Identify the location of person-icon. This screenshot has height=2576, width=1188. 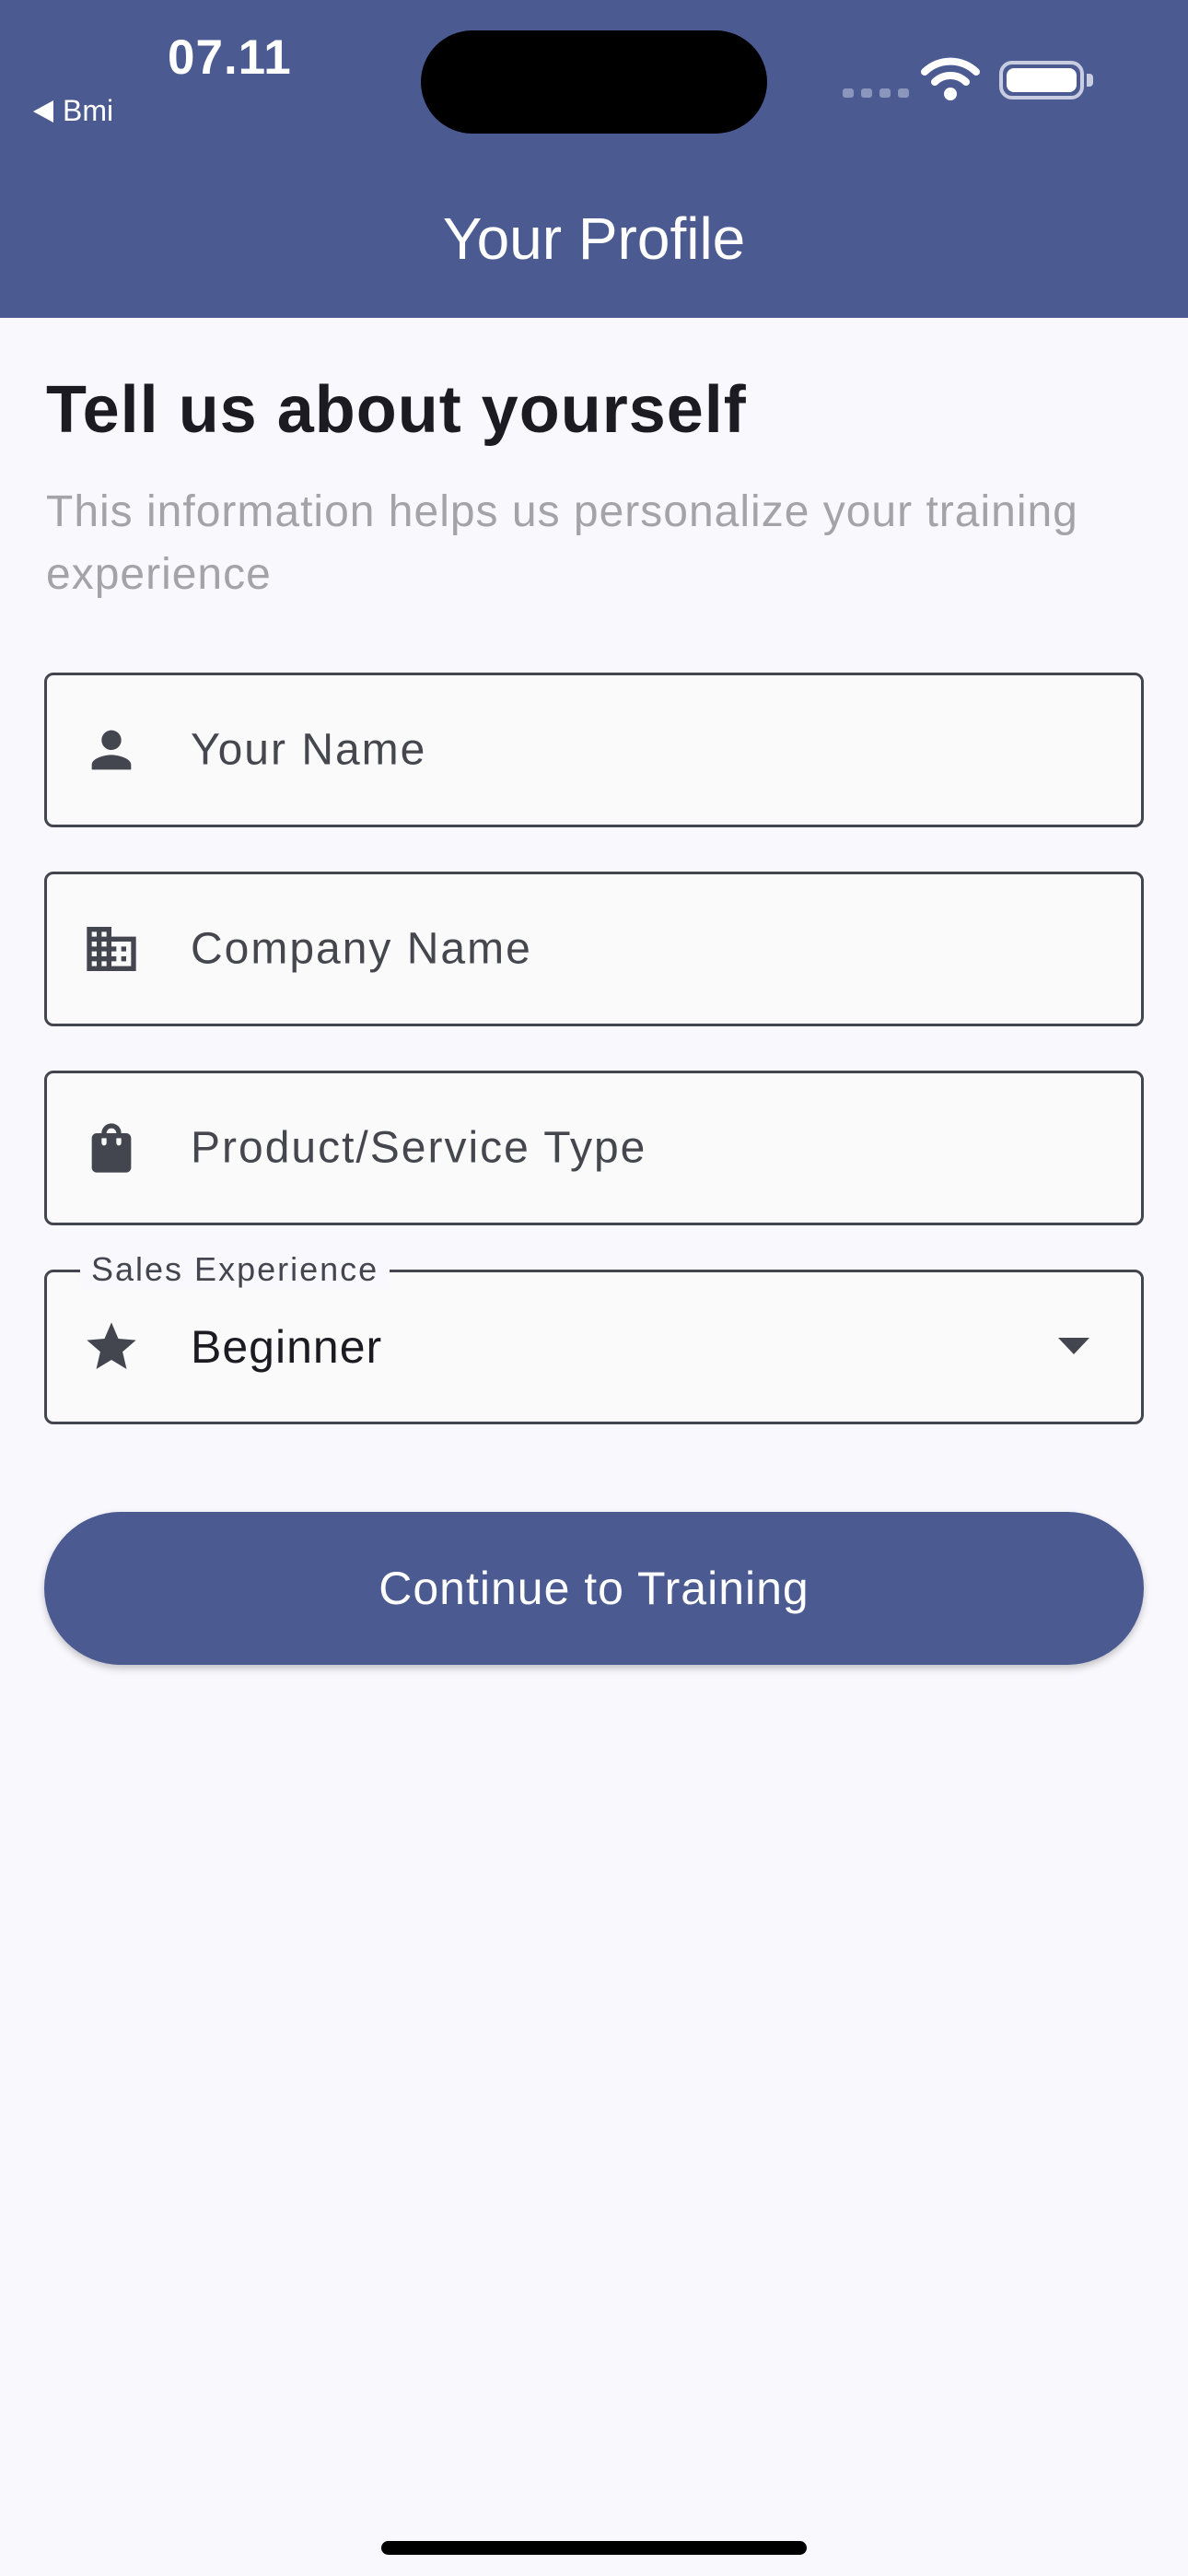
(111, 750).